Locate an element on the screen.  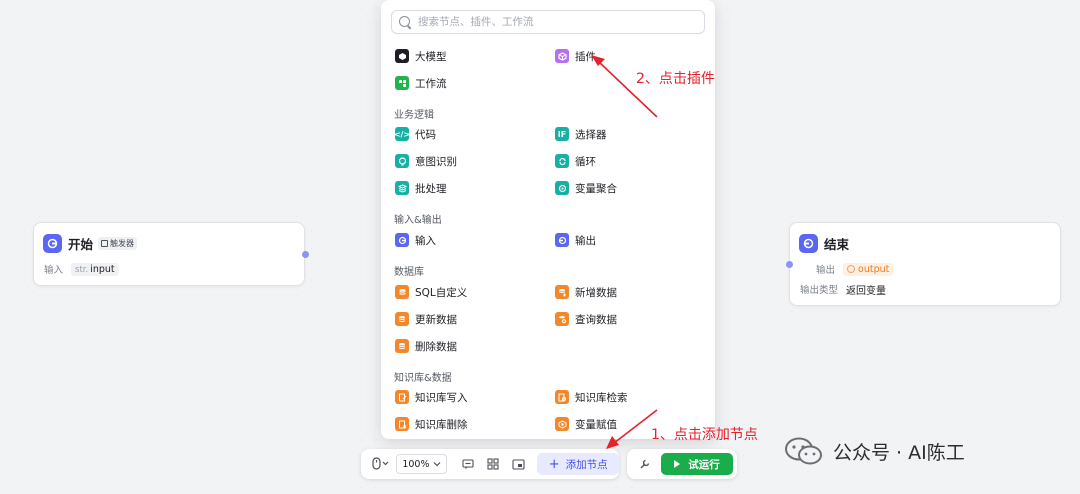
add-node-button: + 添加节点 is located at coordinates (578, 464).